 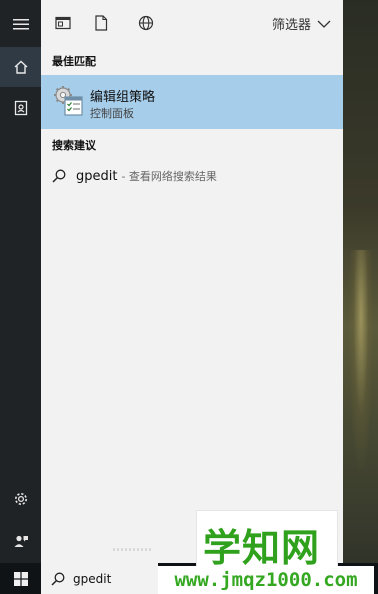 I want to click on web-filter-button, so click(x=146, y=23).